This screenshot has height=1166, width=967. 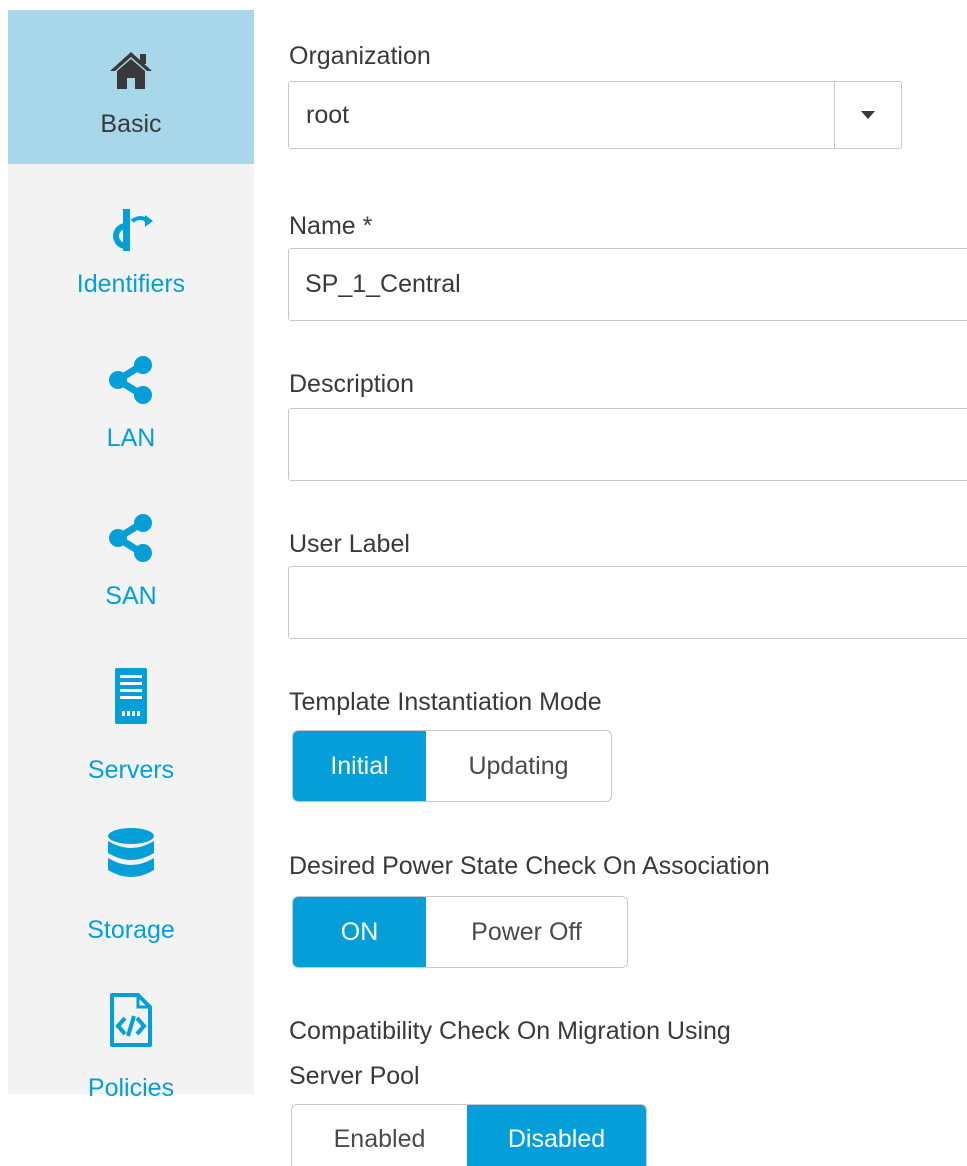 I want to click on compat-check-toggle: Enabled Disabled, so click(x=469, y=1135).